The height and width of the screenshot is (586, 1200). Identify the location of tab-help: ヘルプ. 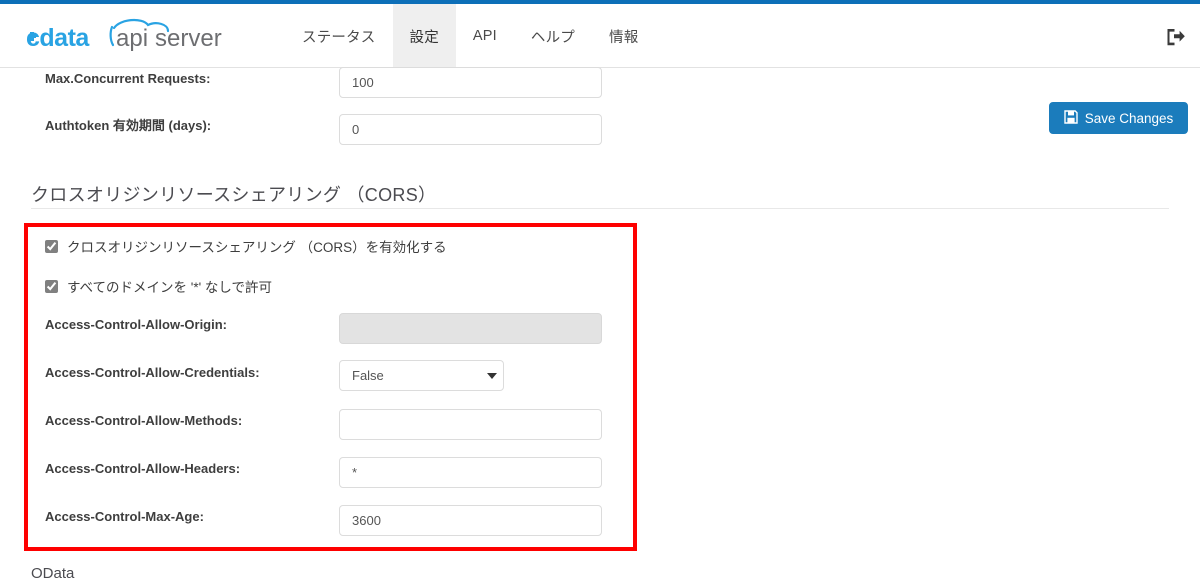
(553, 36).